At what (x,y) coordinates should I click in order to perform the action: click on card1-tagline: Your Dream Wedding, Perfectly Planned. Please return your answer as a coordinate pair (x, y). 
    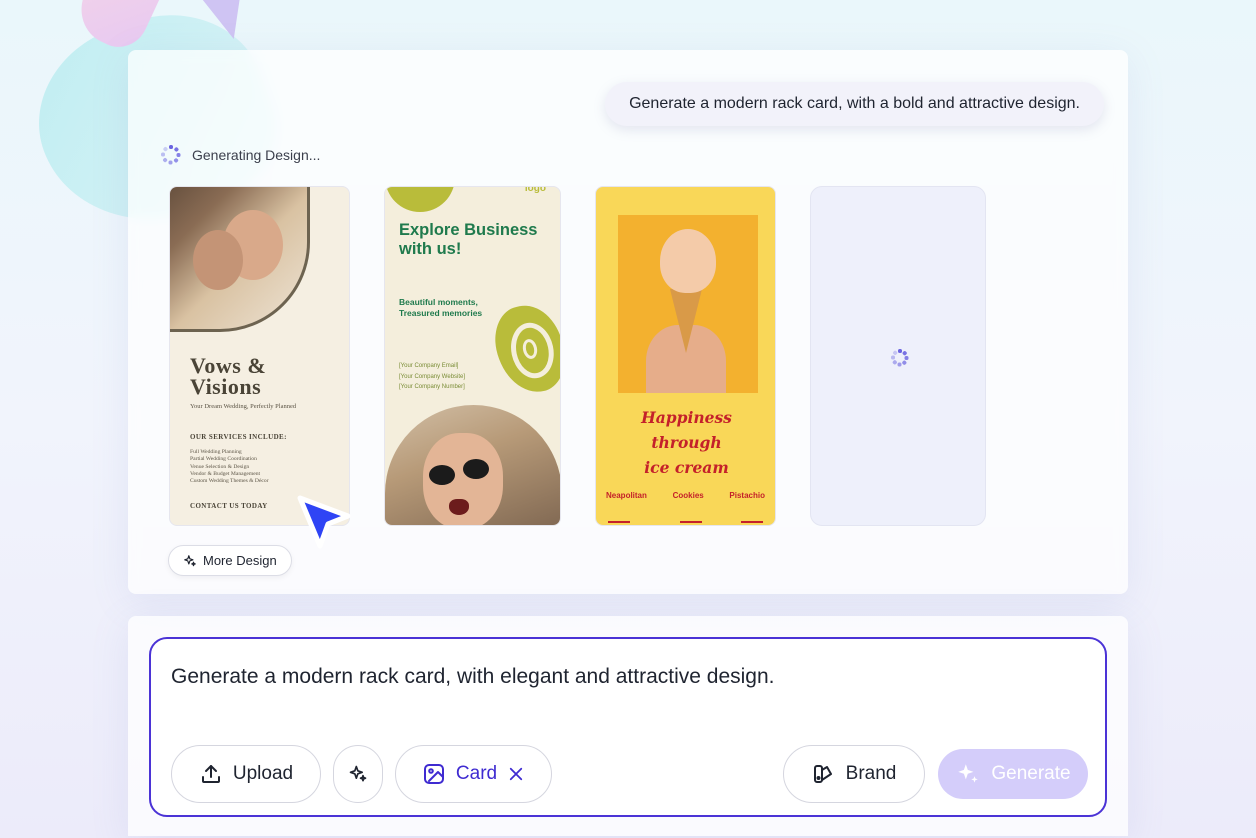
    Looking at the image, I should click on (243, 406).